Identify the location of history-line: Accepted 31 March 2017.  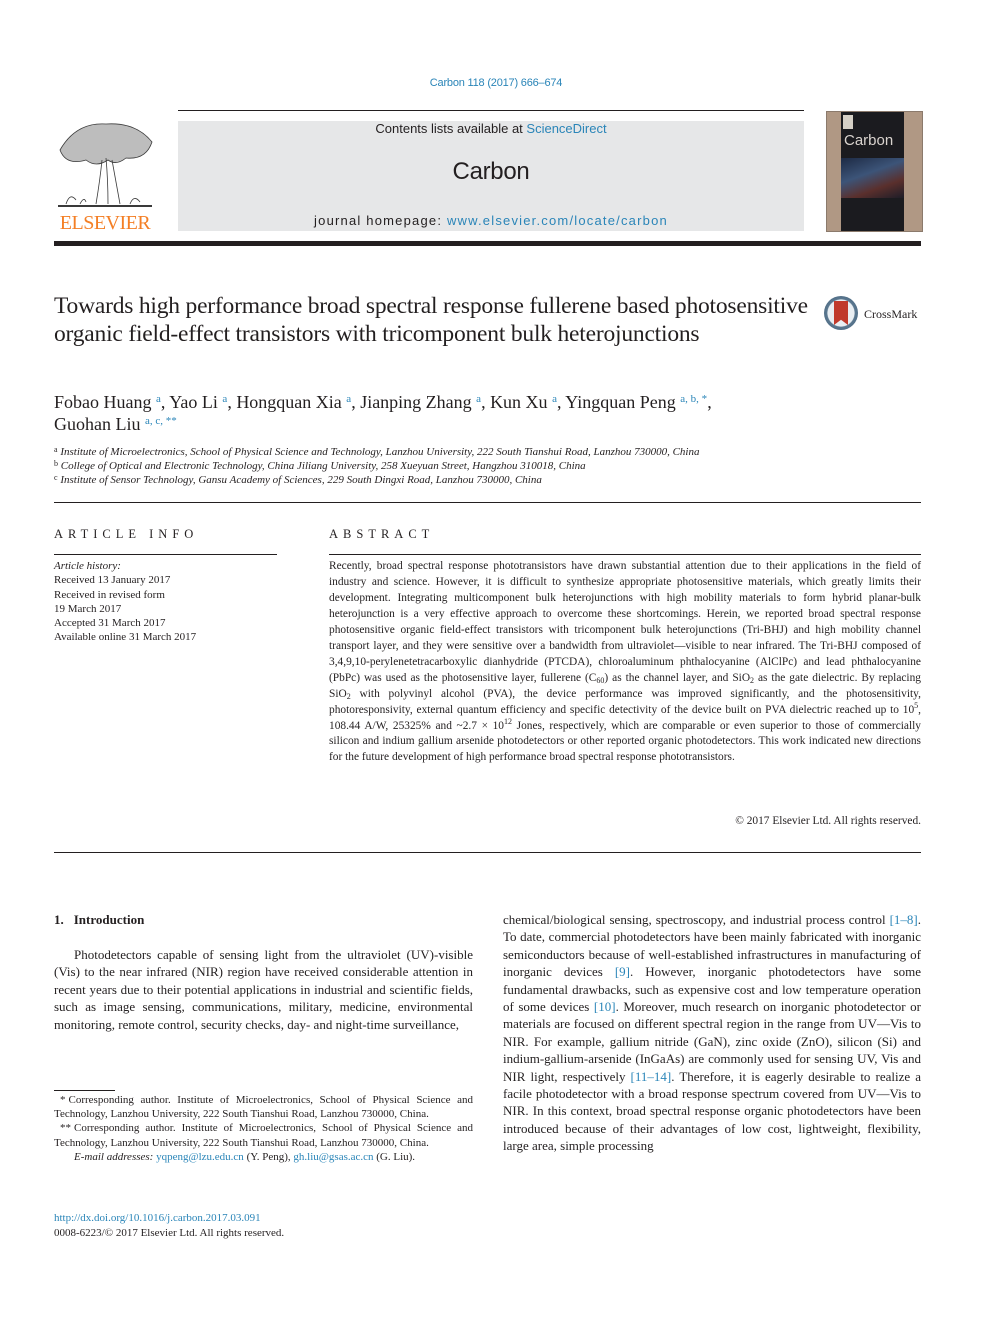
(110, 623).